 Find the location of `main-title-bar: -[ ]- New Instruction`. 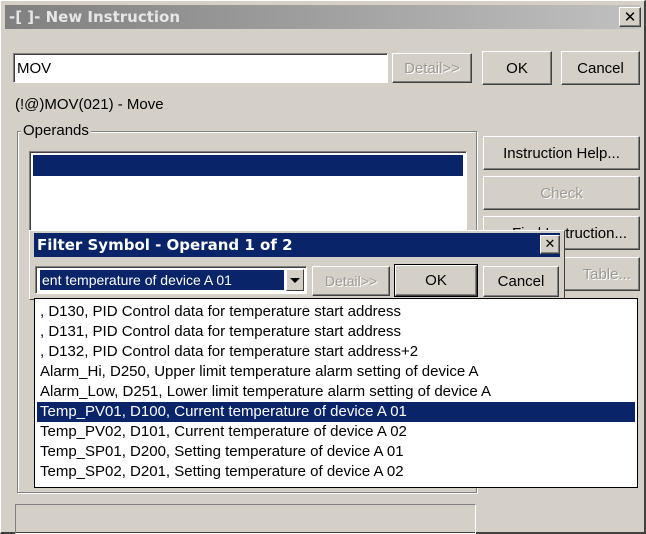

main-title-bar: -[ ]- New Instruction is located at coordinates (322, 17).